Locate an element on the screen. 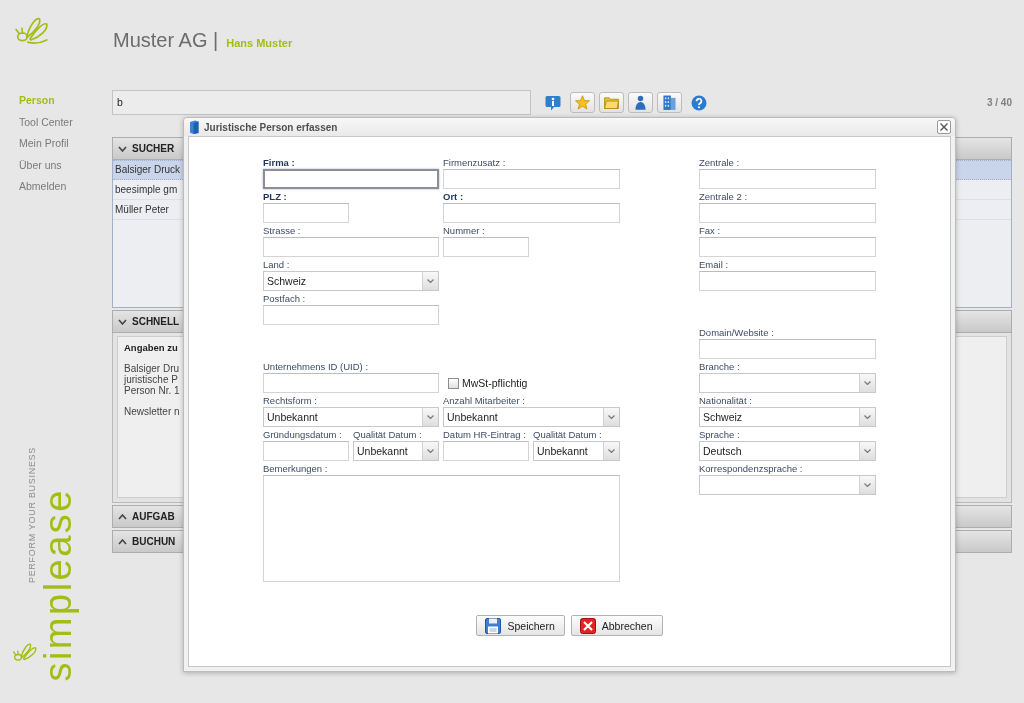 The width and height of the screenshot is (1024, 703). result-name: Müller Peter is located at coordinates (142, 209).